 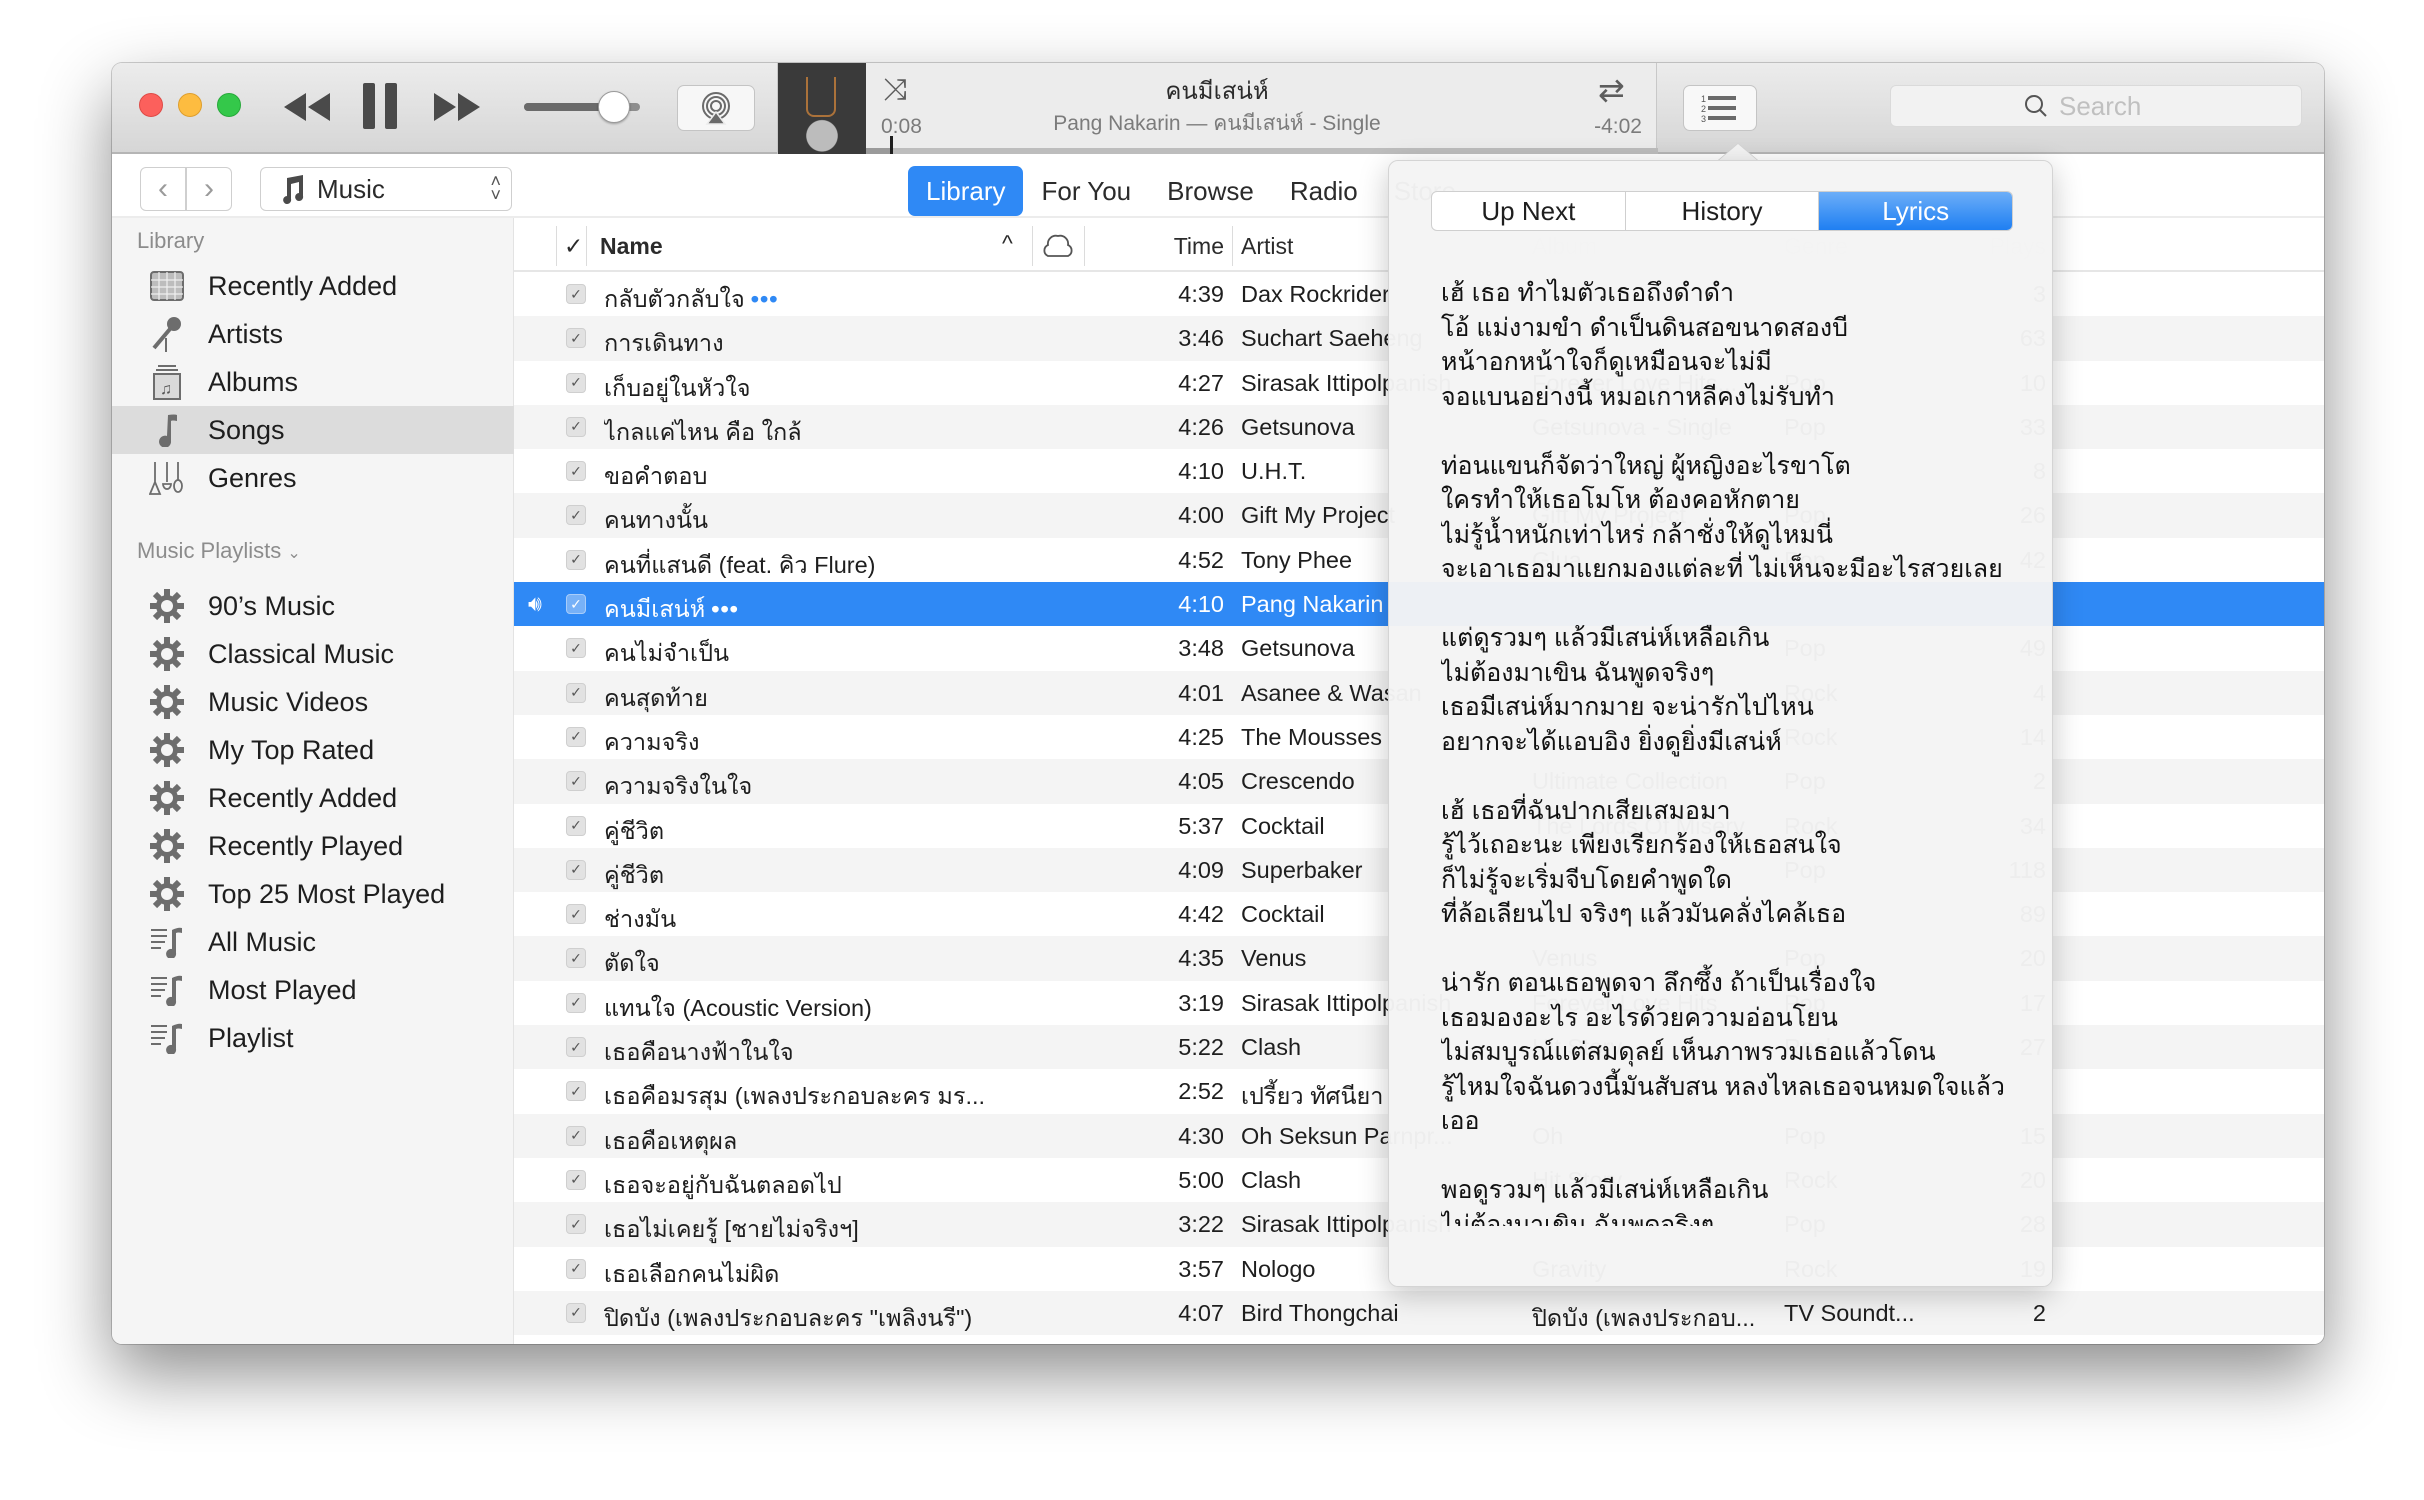 What do you see at coordinates (313, 750) in the screenshot?
I see `sidebar-item-playlist-my-top-rated: My Top Rated` at bounding box center [313, 750].